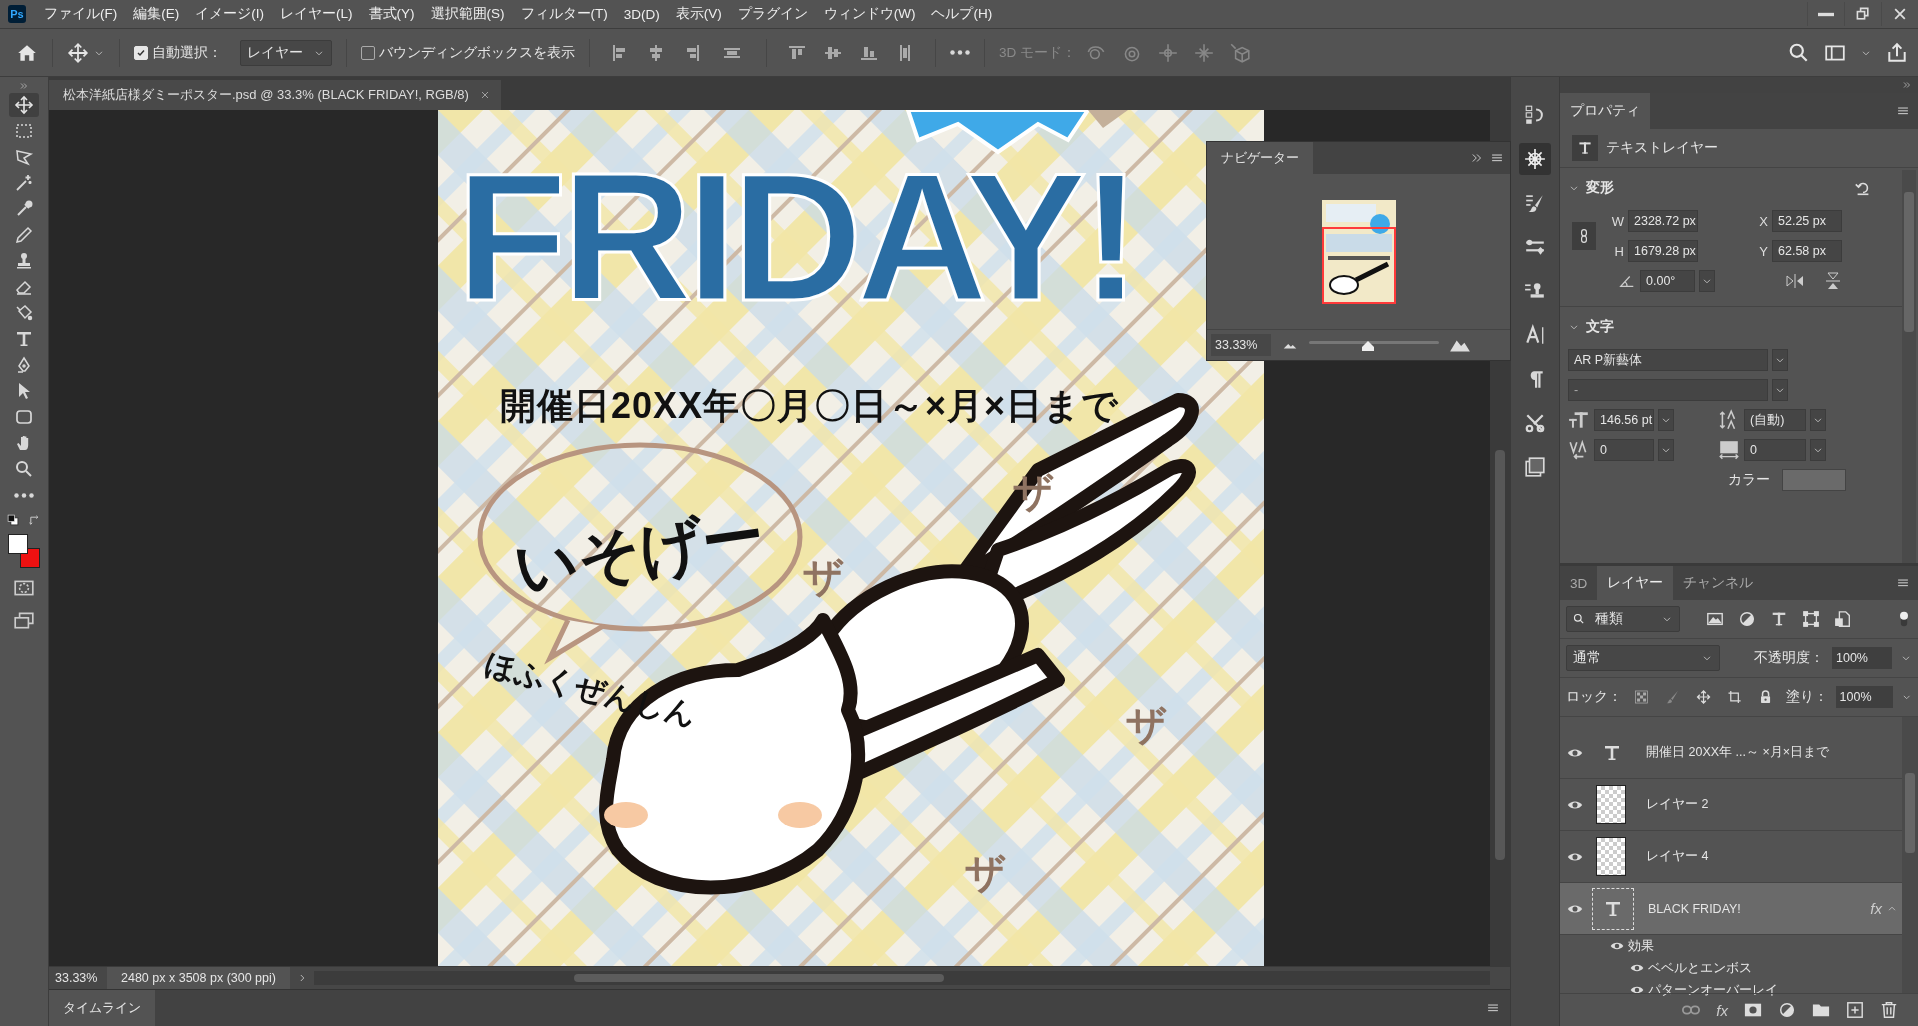 This screenshot has width=1918, height=1026. What do you see at coordinates (24, 551) in the screenshot?
I see `color-swatches-icon` at bounding box center [24, 551].